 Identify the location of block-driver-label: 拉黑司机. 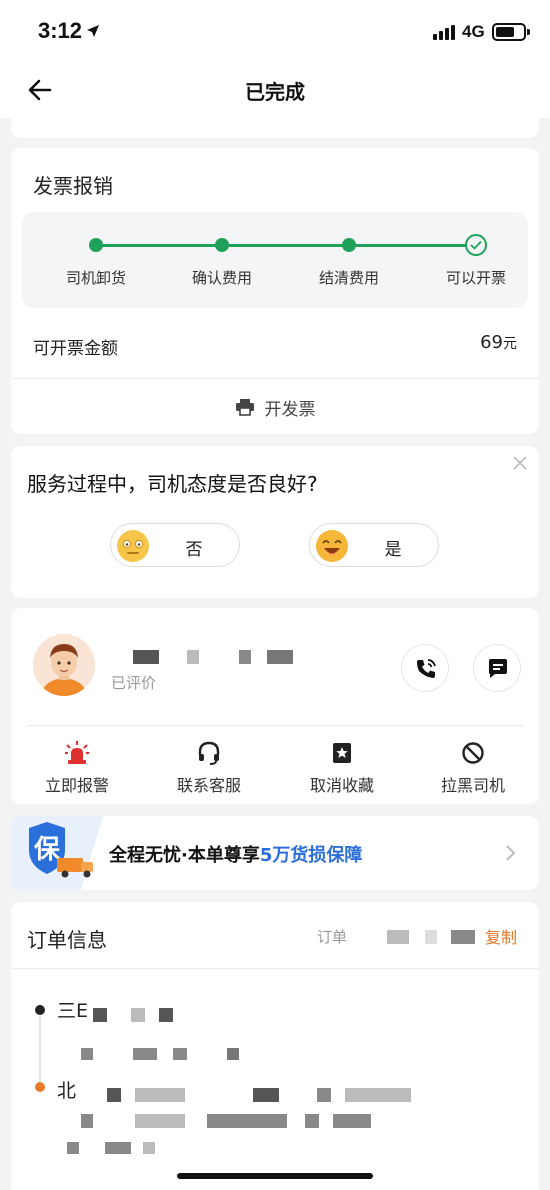
(472, 785).